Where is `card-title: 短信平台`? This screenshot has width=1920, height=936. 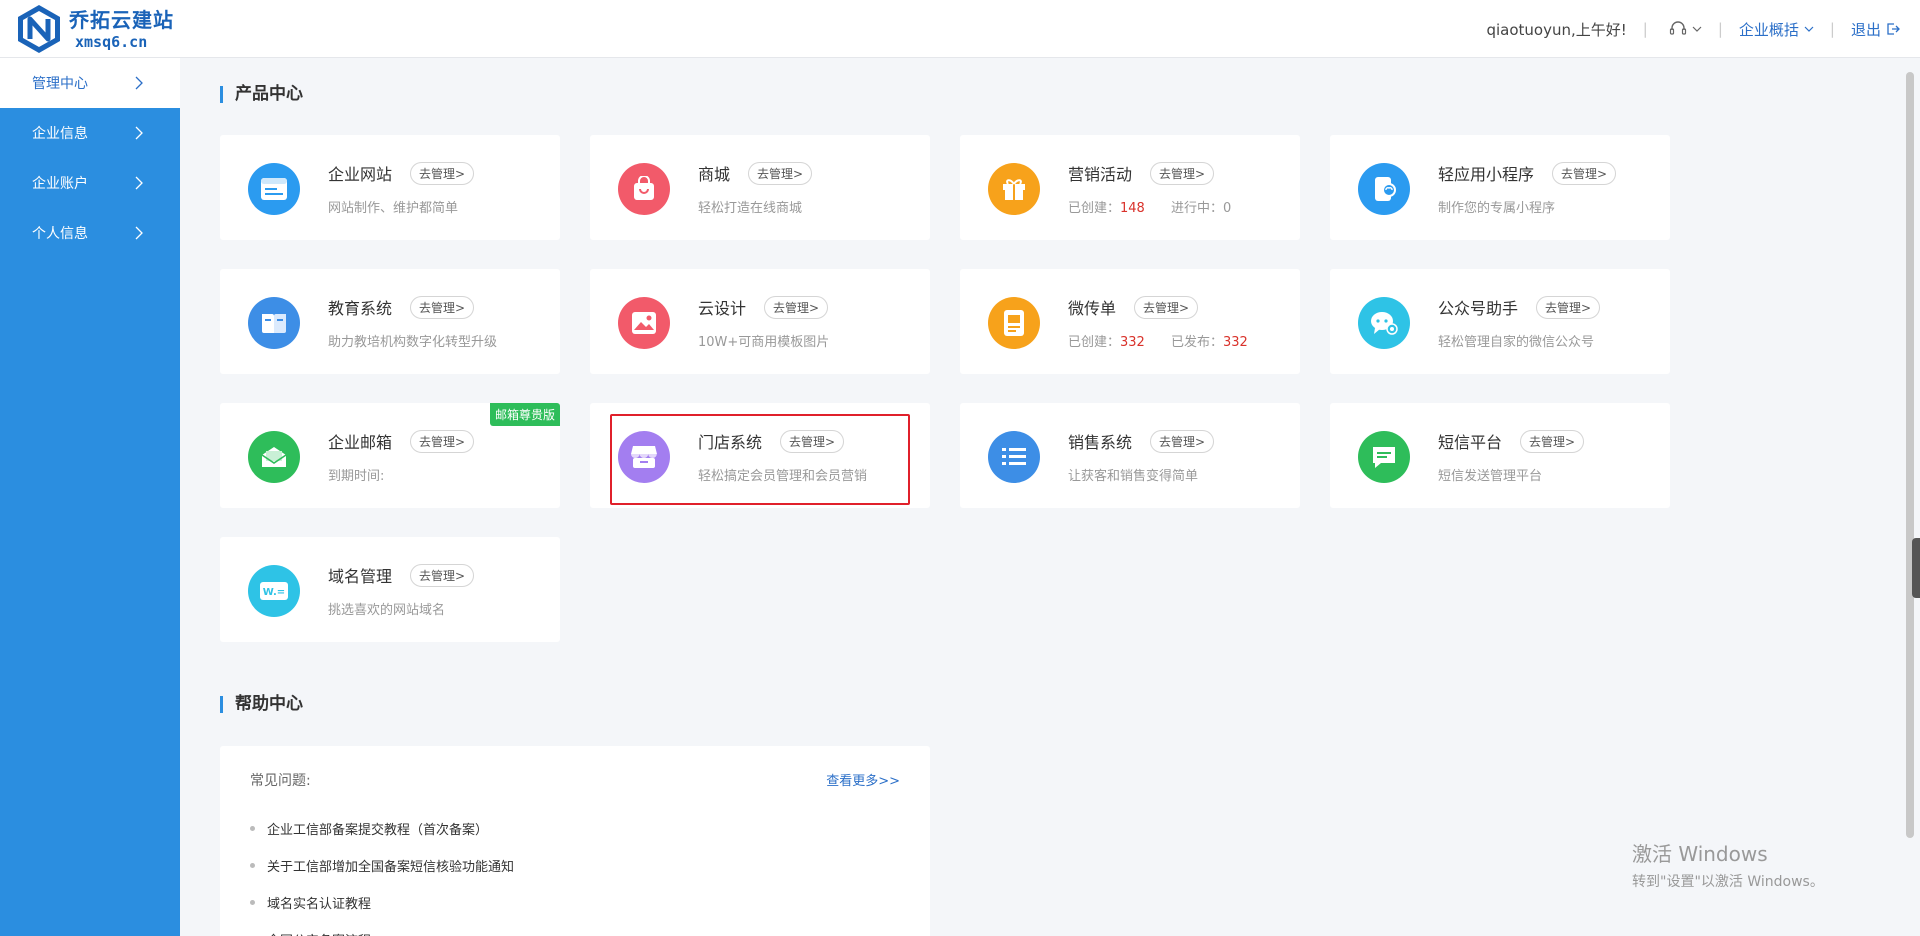 card-title: 短信平台 is located at coordinates (1470, 441).